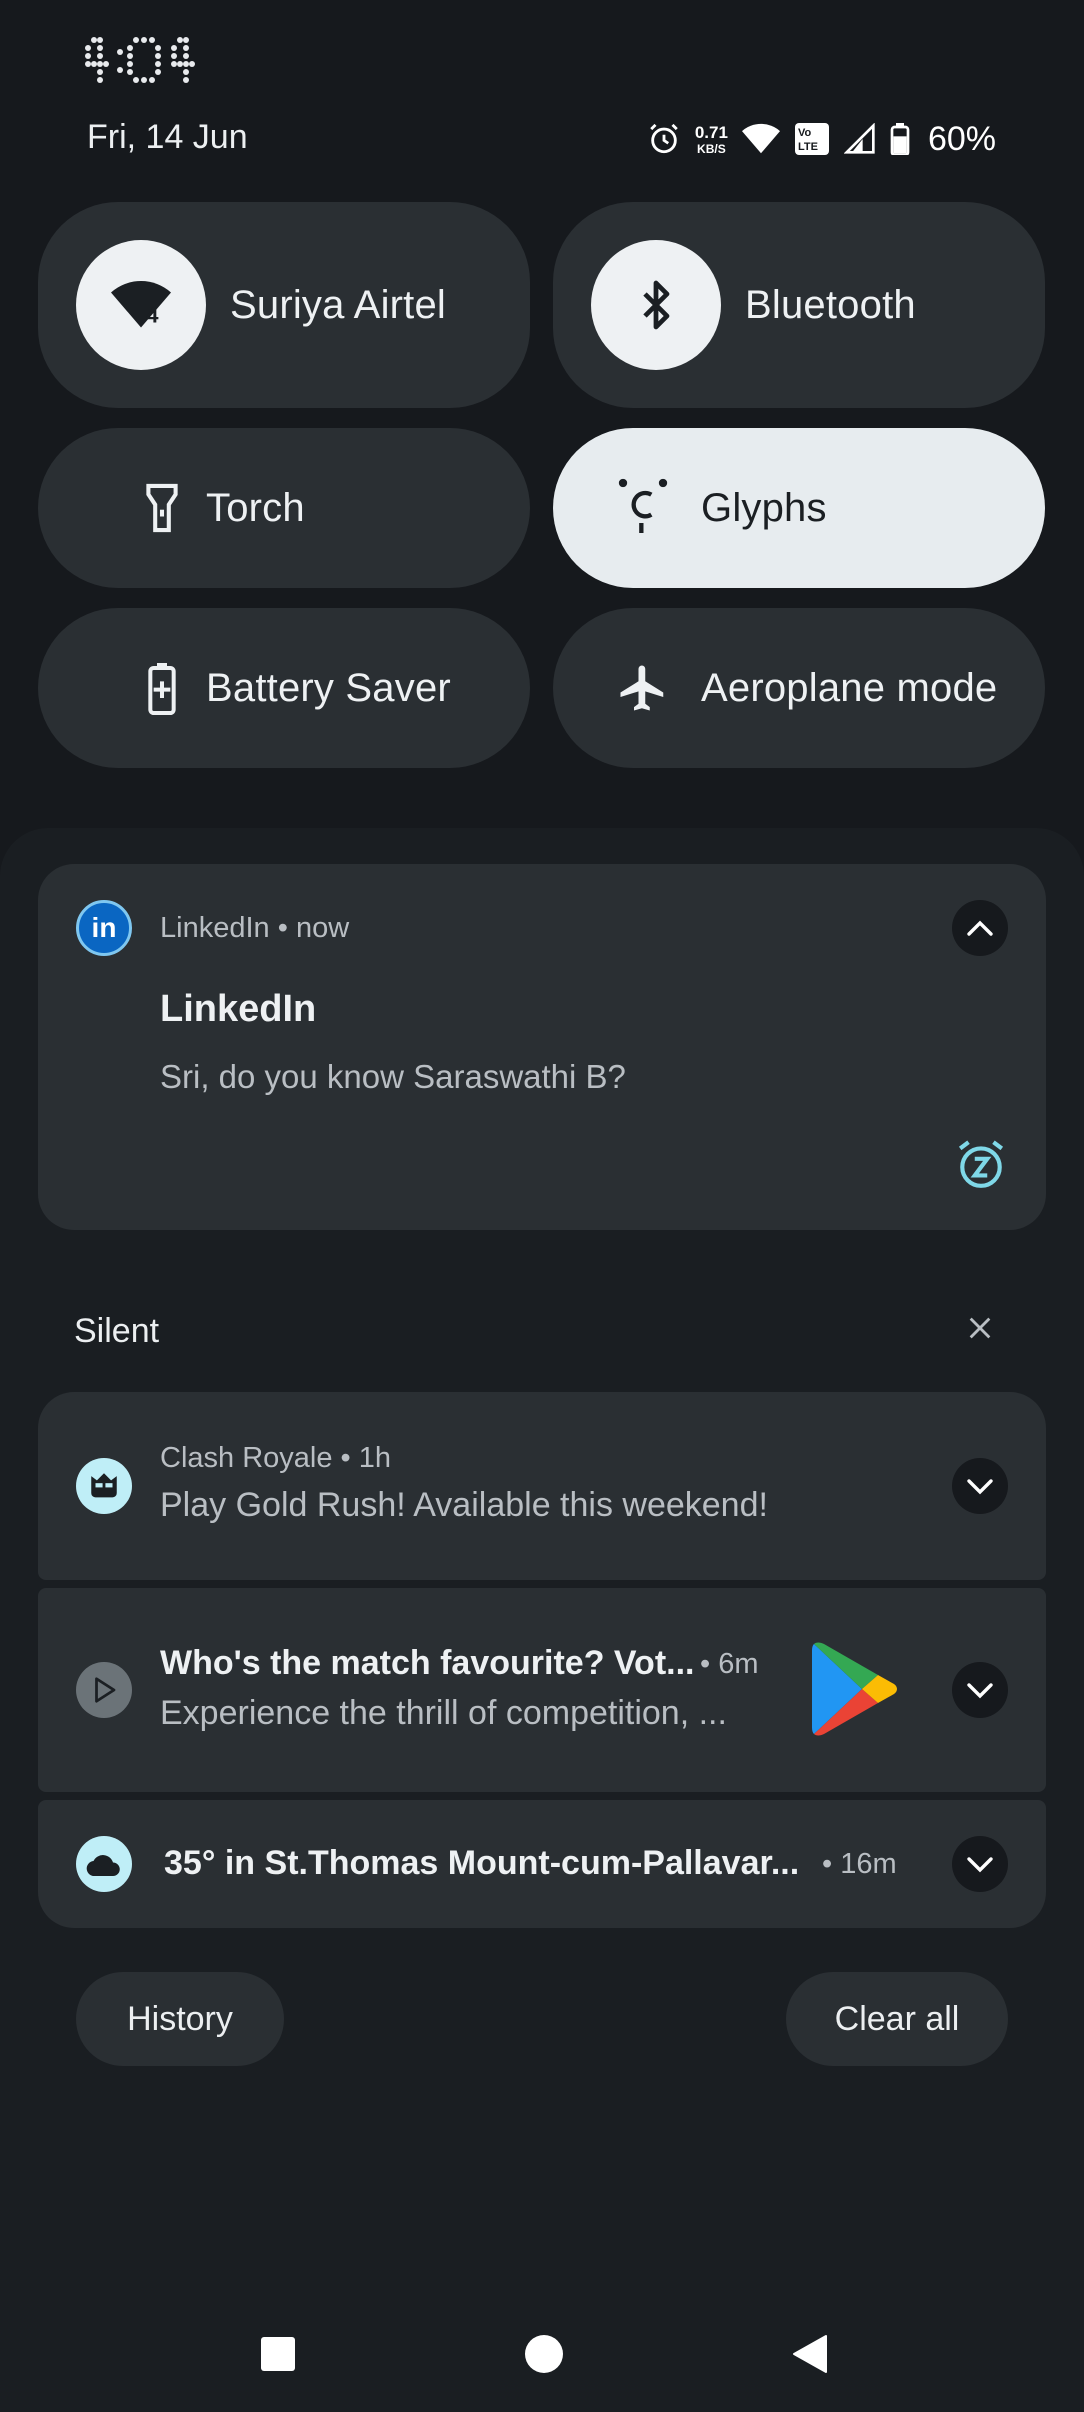  What do you see at coordinates (897, 2019) in the screenshot?
I see `clear-all-button: Clear all` at bounding box center [897, 2019].